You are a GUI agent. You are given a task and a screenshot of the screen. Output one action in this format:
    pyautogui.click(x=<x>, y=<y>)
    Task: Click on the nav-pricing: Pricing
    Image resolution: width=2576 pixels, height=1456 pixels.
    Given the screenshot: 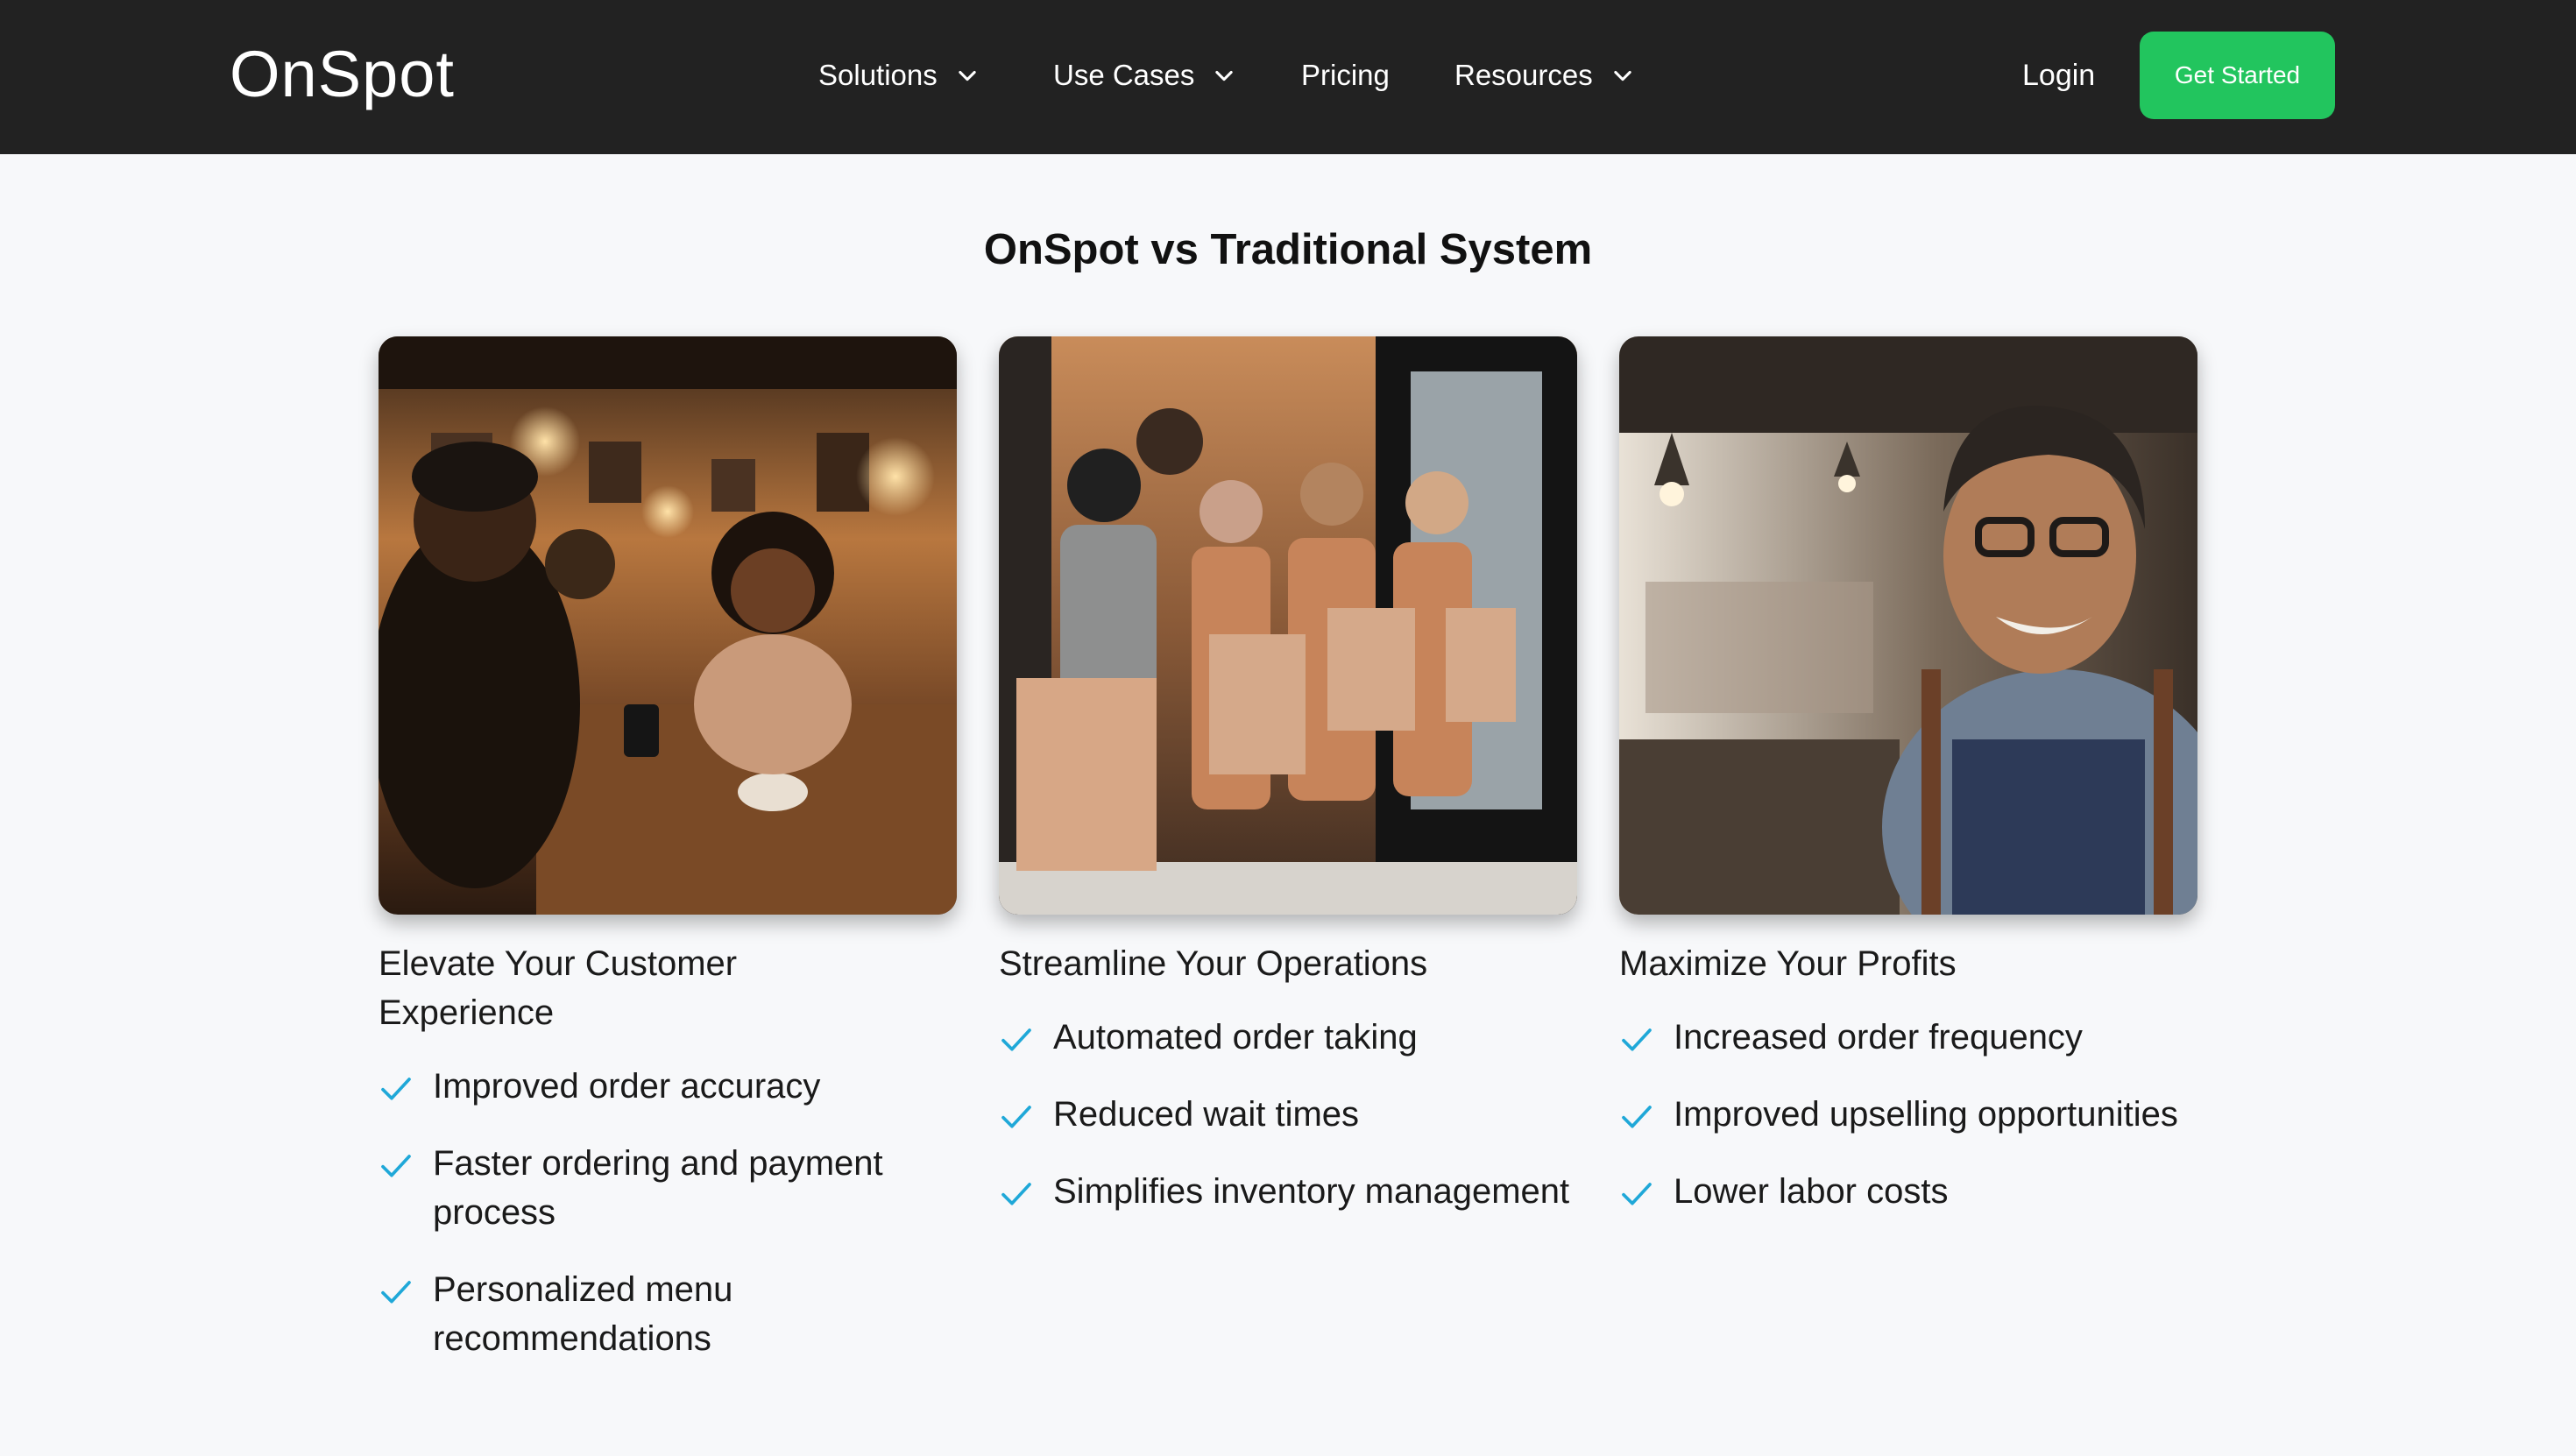 What is the action you would take?
    pyautogui.click(x=1345, y=75)
    